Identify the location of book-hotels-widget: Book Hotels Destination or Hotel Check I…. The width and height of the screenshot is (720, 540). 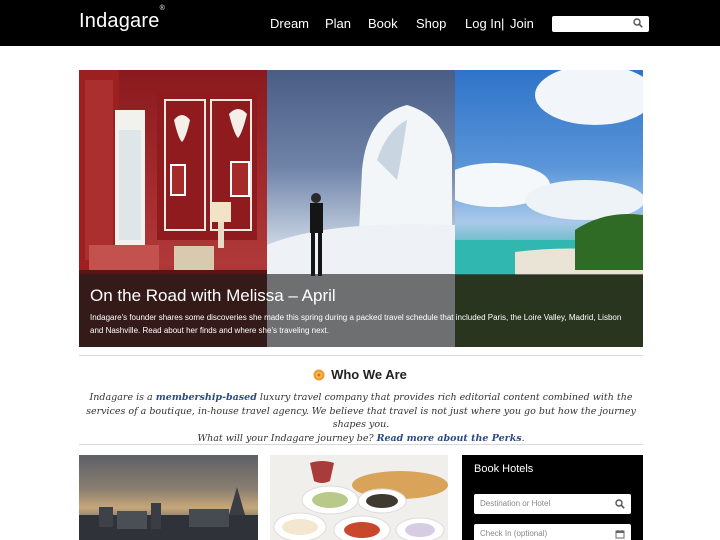
(552, 497).